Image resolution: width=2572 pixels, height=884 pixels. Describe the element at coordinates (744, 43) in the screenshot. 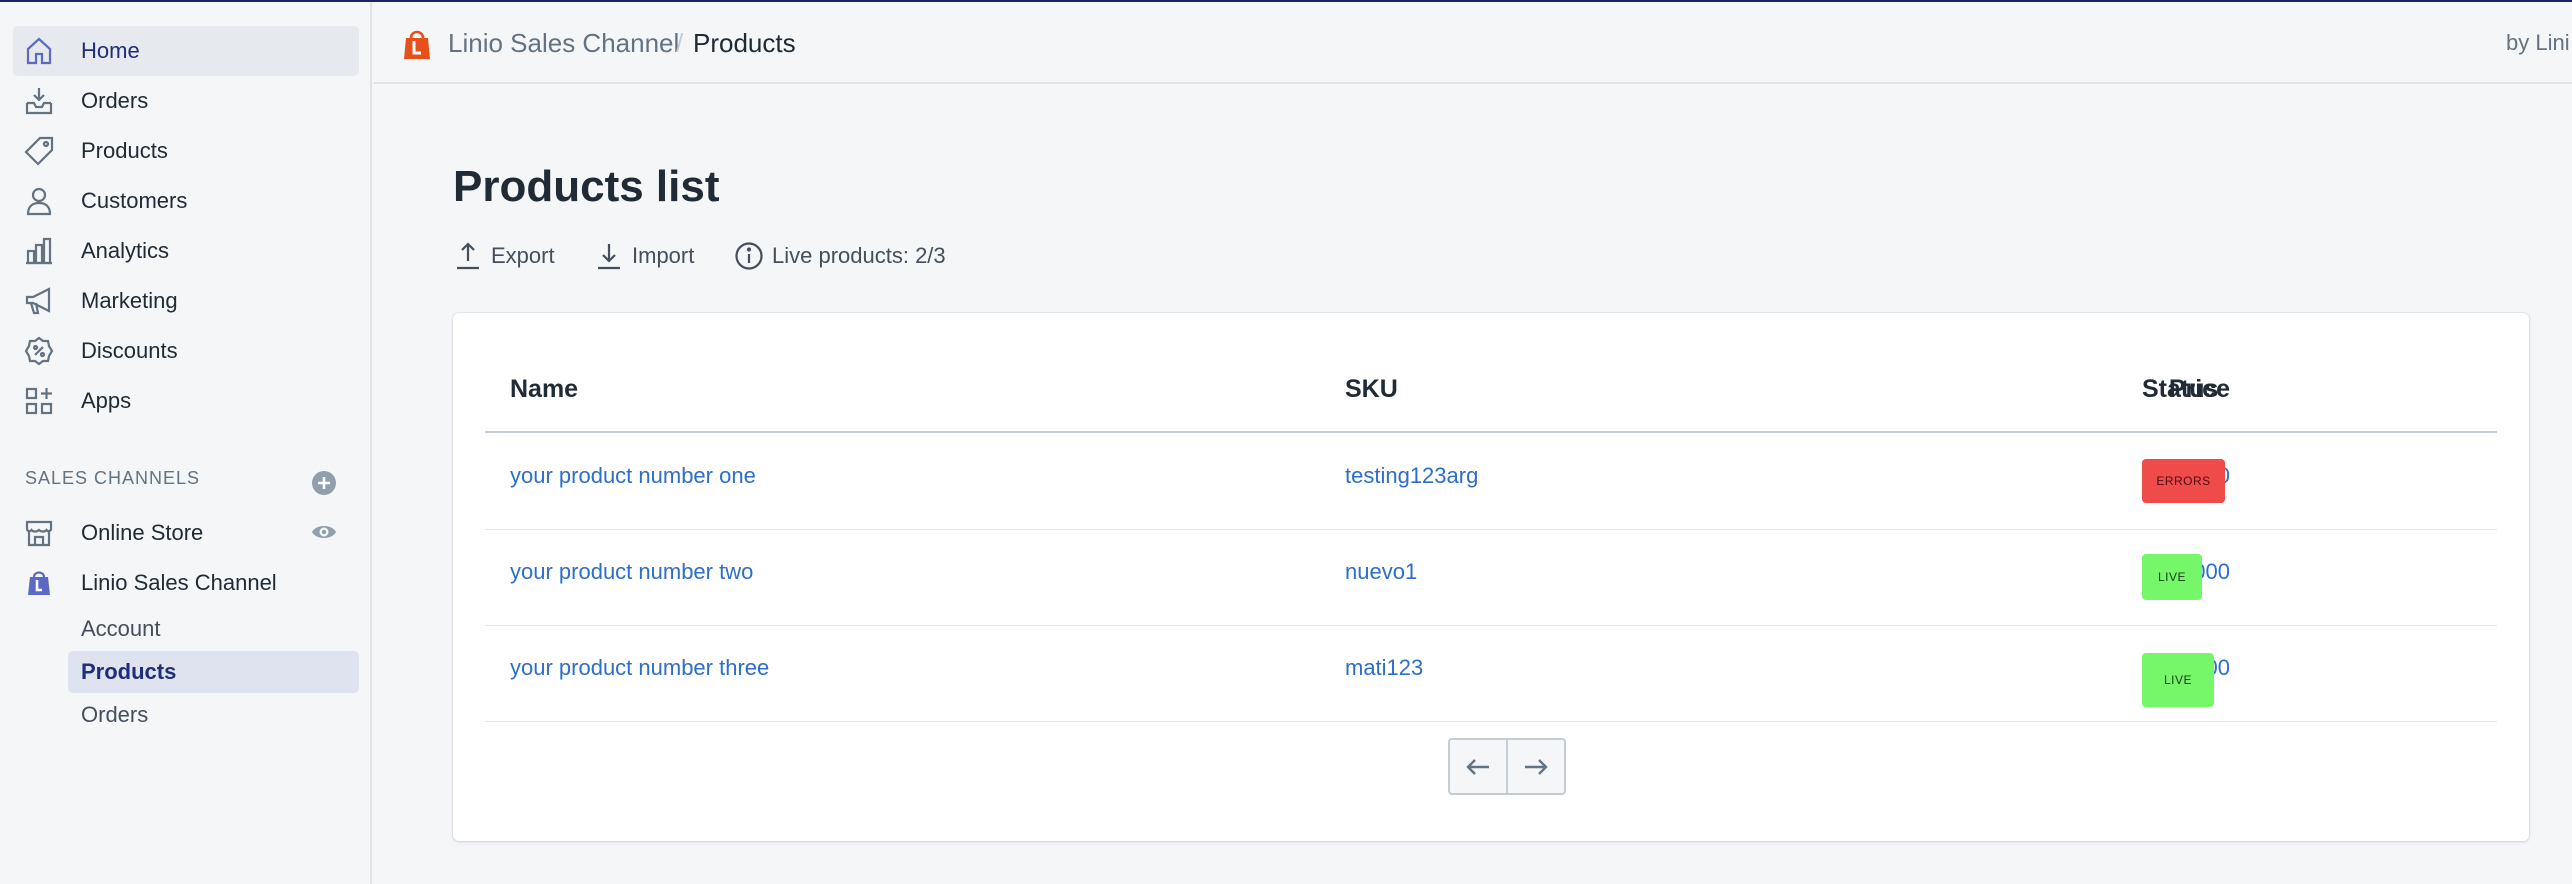

I see `breadcrumb-current: Products` at that location.